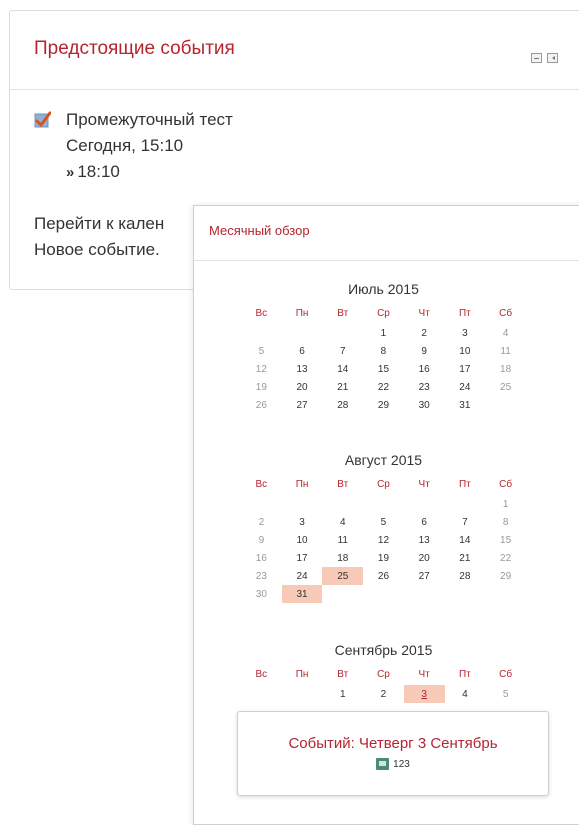 The height and width of the screenshot is (825, 579). I want to click on dock-block-icon, so click(552, 58).